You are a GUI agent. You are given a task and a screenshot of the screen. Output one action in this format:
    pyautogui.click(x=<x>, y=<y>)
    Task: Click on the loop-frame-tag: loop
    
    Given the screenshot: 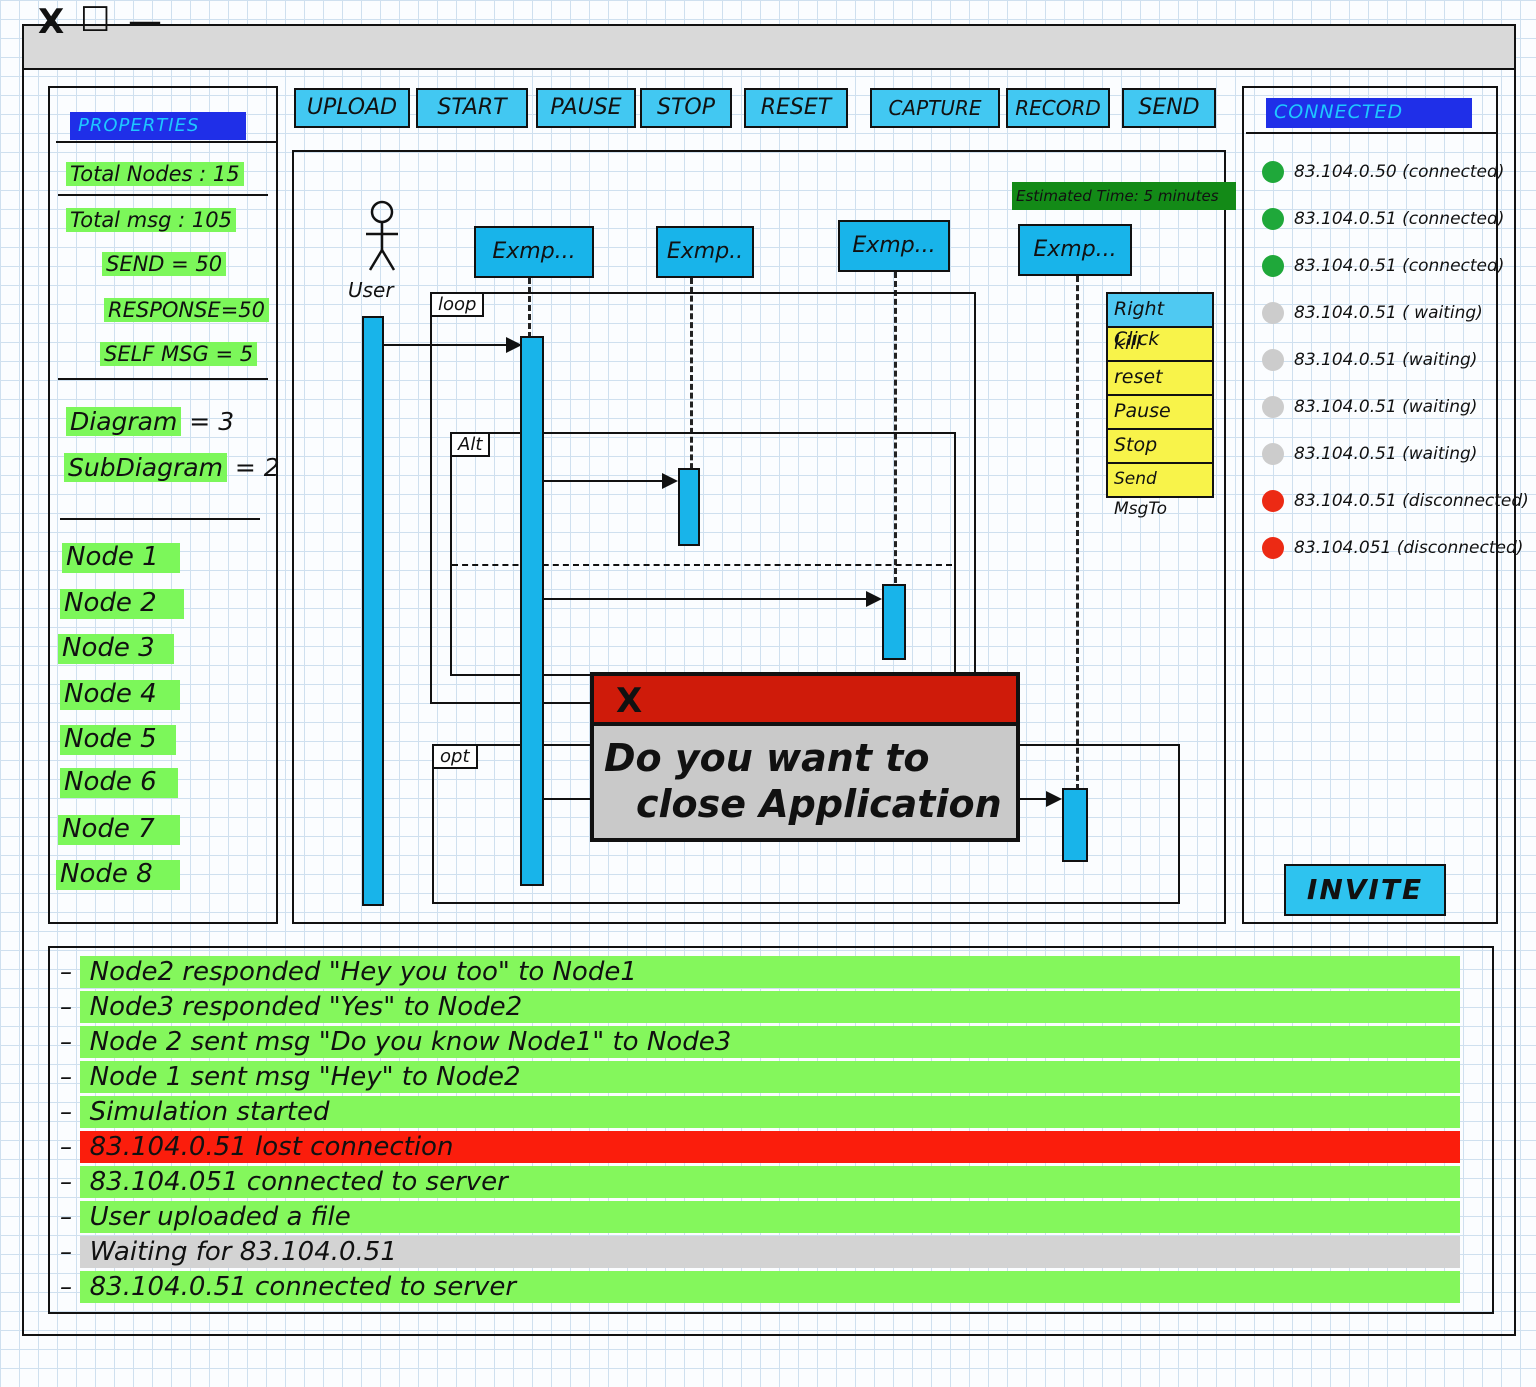 What is the action you would take?
    pyautogui.click(x=458, y=305)
    